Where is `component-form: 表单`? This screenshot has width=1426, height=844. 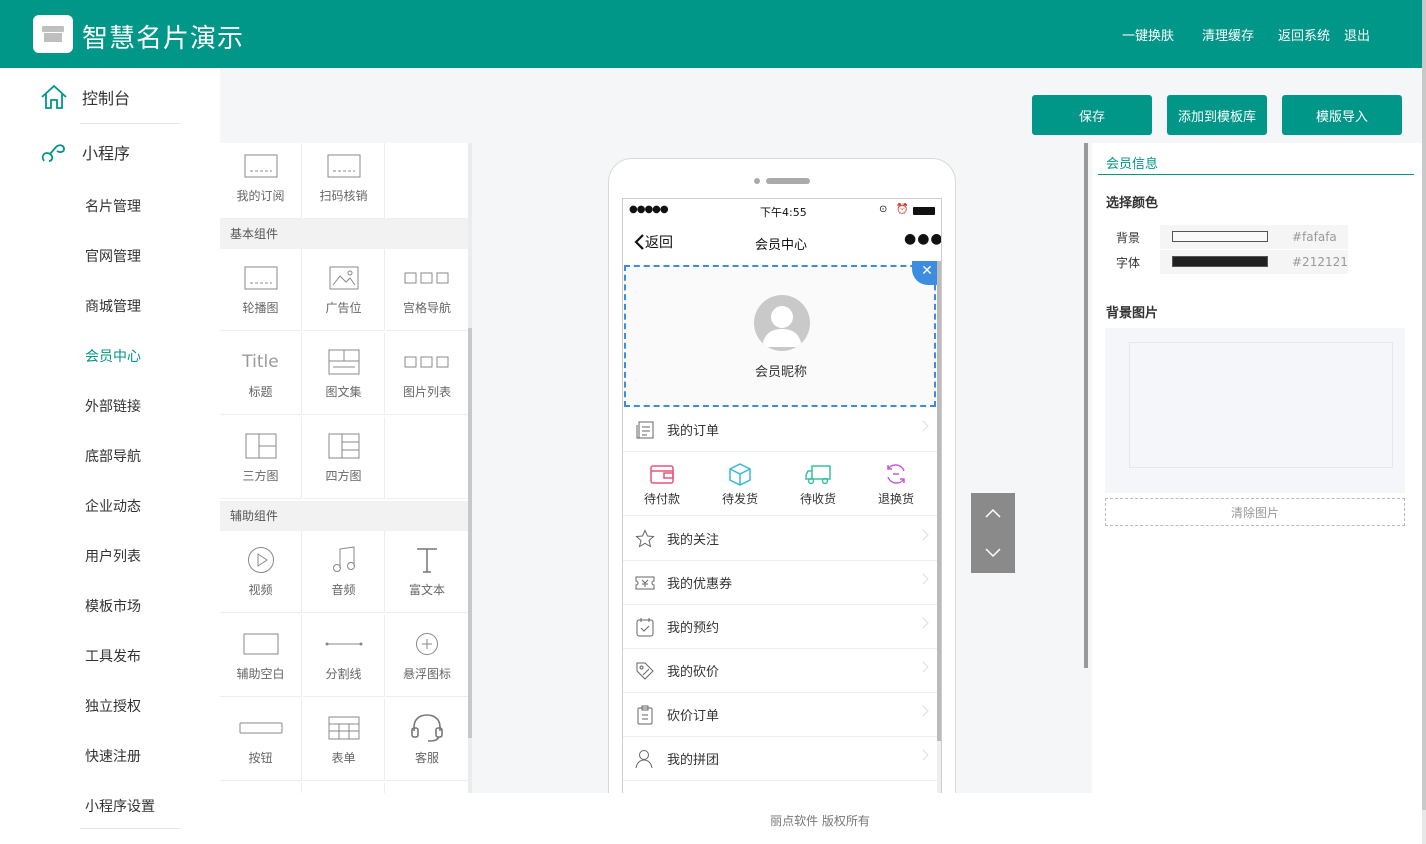
component-form: 表单 is located at coordinates (344, 740).